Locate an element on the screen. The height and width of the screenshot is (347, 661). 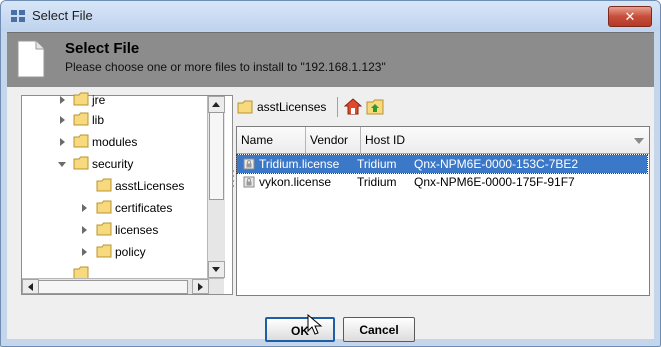
table-header: Name Vendor Host ID is located at coordinates (443, 140).